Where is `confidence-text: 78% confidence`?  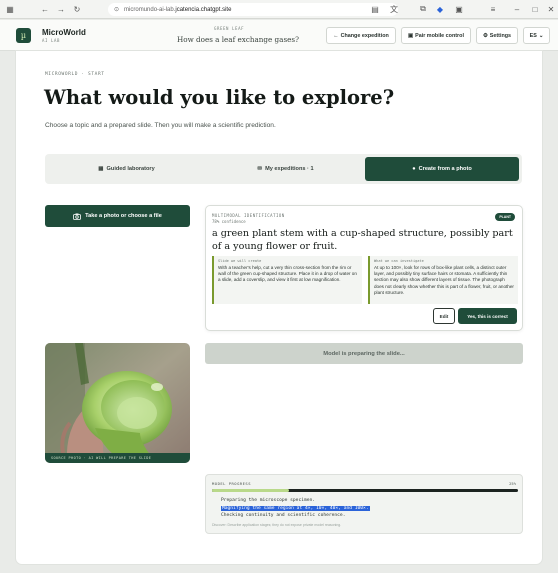
confidence-text: 78% confidence is located at coordinates (229, 221).